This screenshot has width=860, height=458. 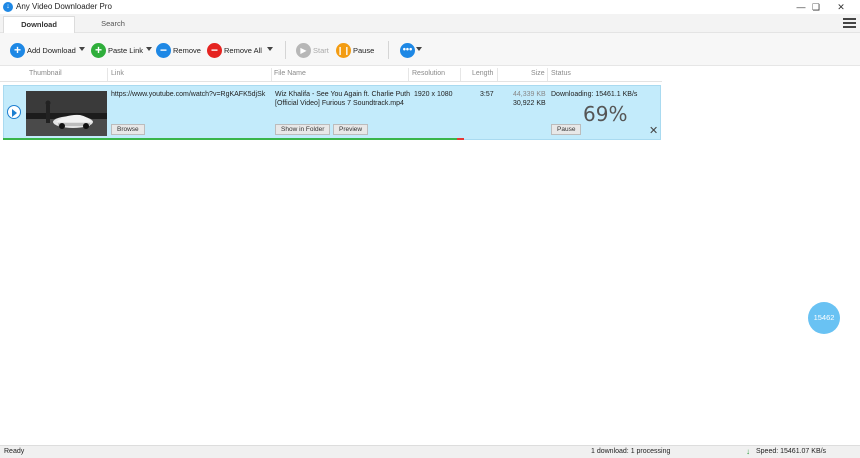 I want to click on add-download-button: + Add Download, so click(x=43, y=50).